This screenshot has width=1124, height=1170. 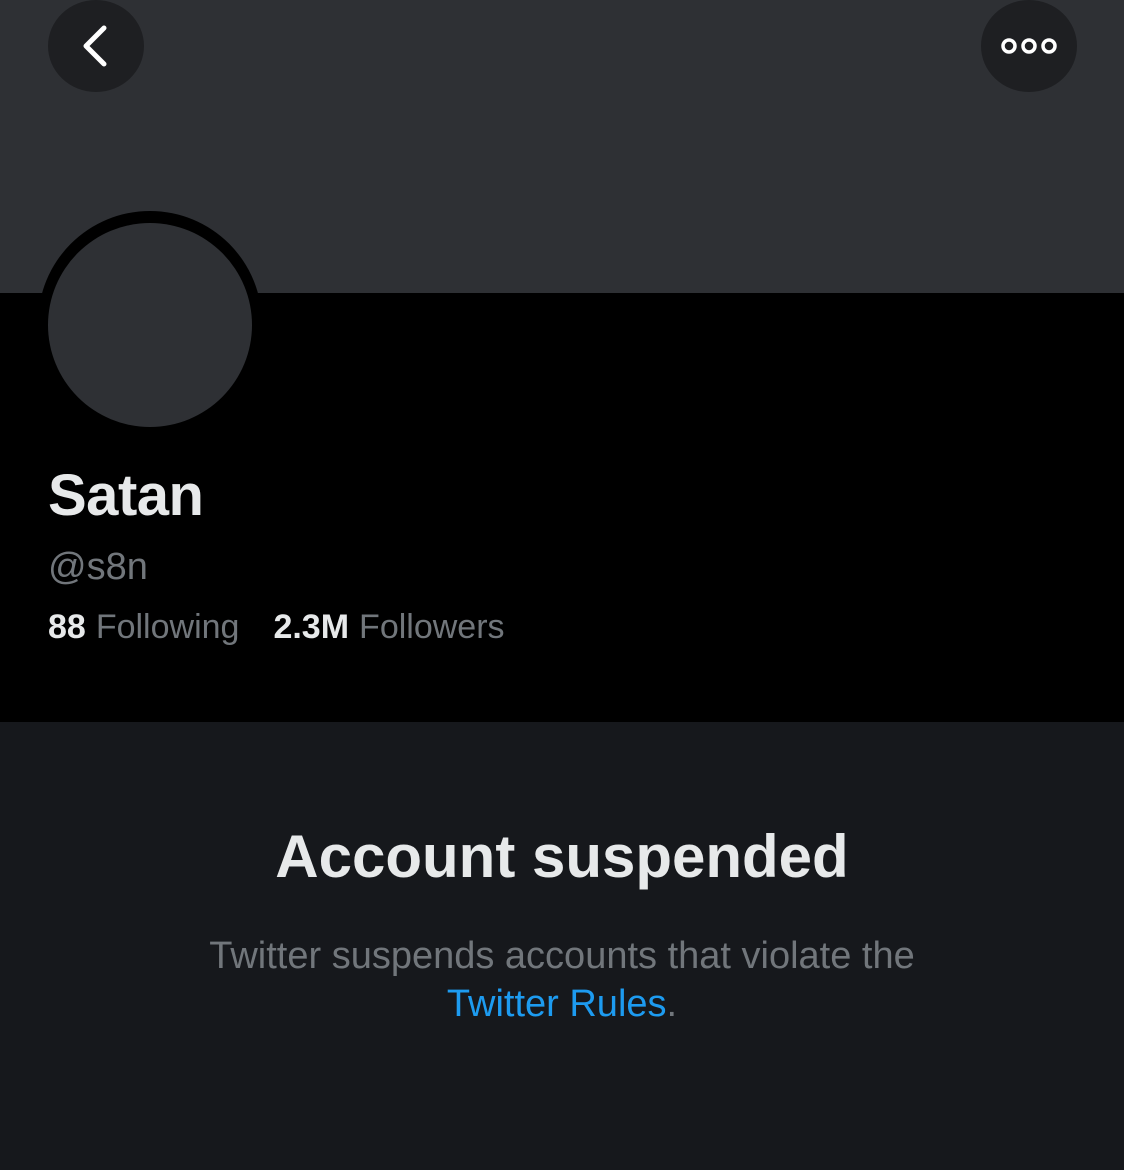 I want to click on suspension-message-period: ., so click(x=672, y=1004).